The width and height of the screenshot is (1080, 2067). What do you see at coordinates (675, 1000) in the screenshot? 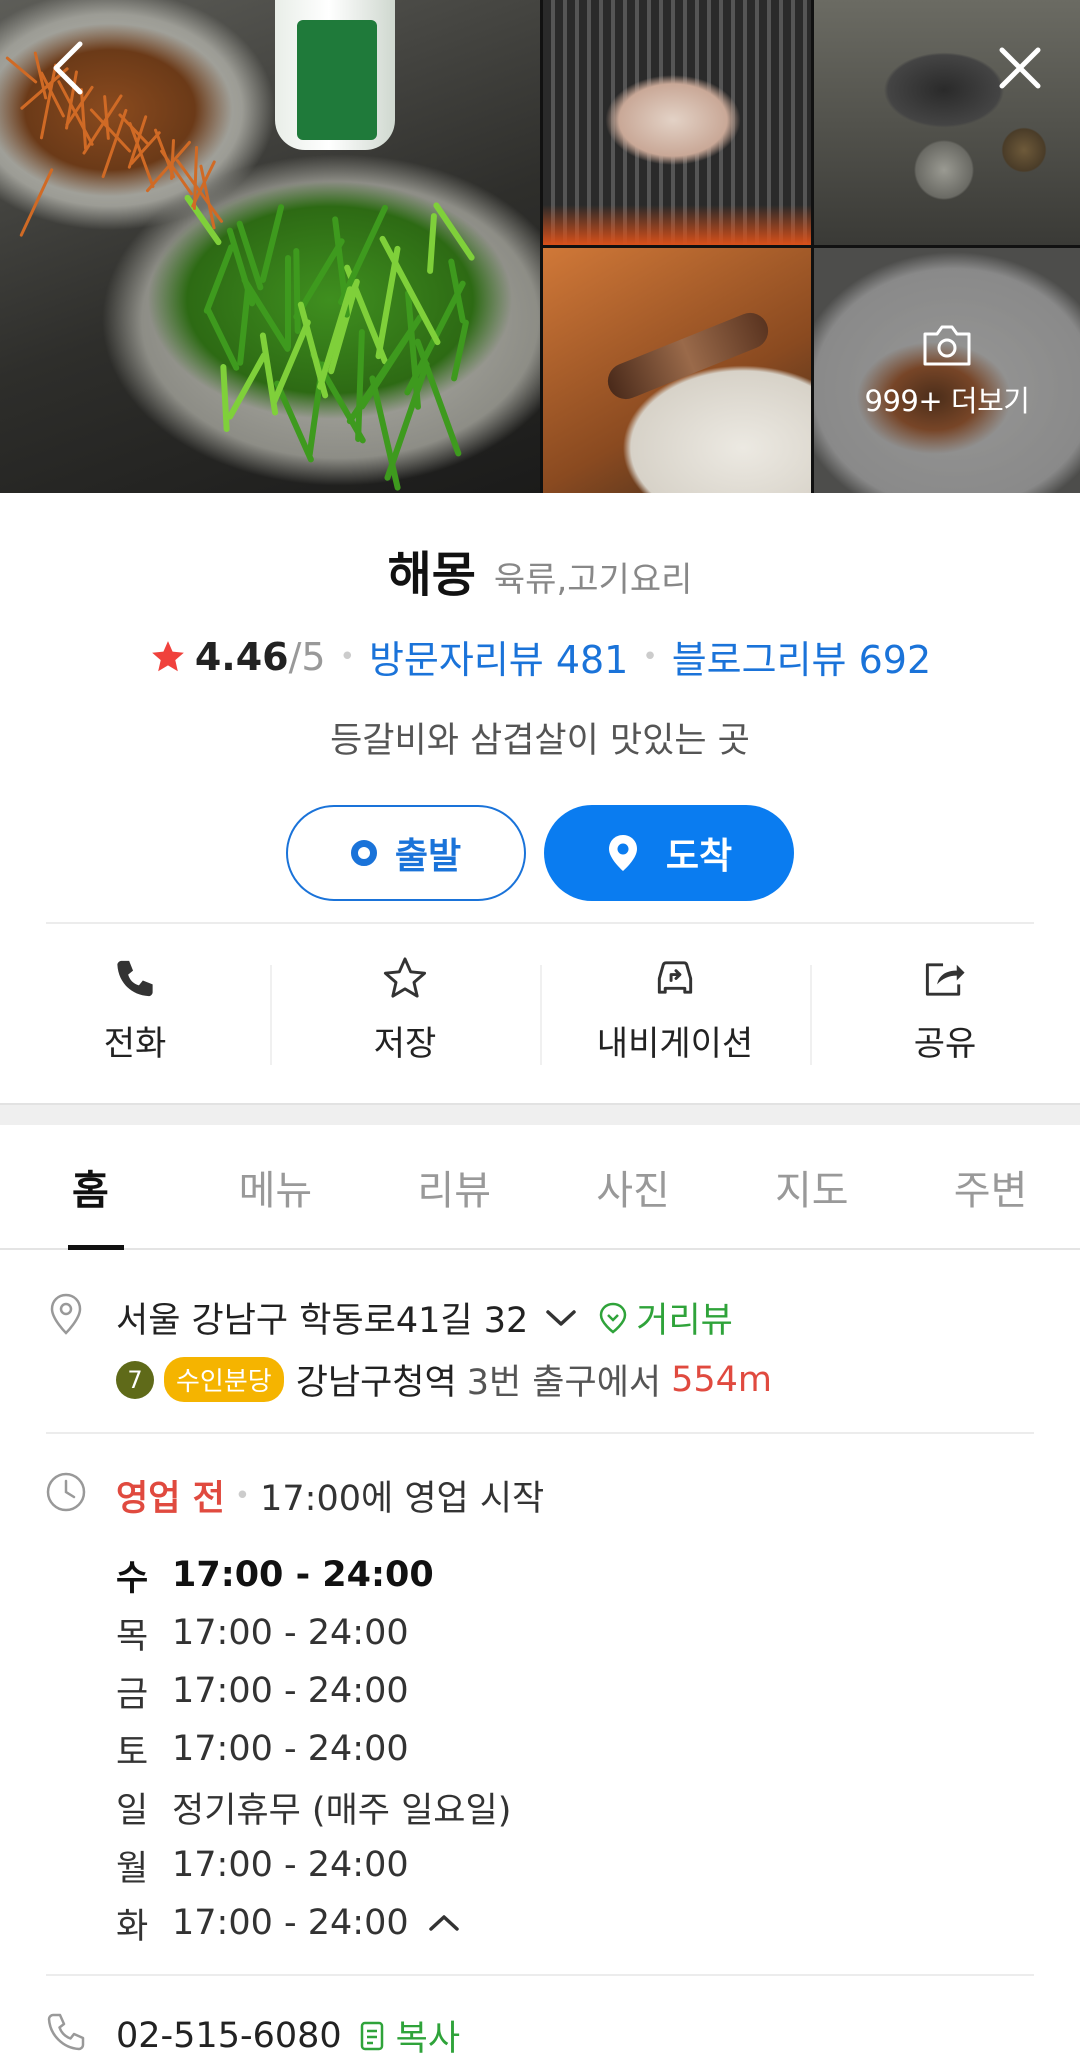
I see `navigation-button: 내비게이션` at bounding box center [675, 1000].